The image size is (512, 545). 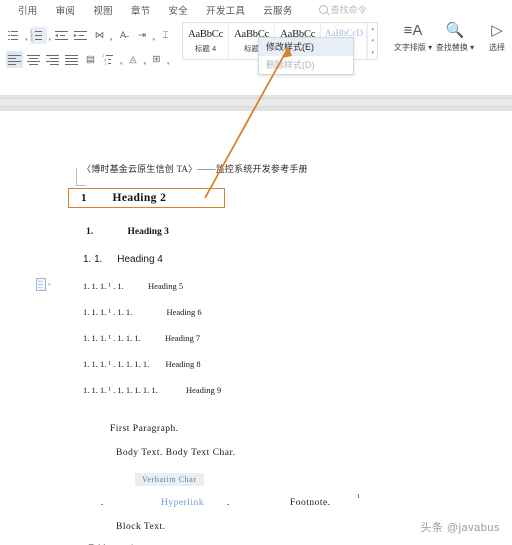 What do you see at coordinates (195, 169) in the screenshot?
I see `document-header-title: 〈博时基金云原生信创 TA〉——监控系统开发参考手册` at bounding box center [195, 169].